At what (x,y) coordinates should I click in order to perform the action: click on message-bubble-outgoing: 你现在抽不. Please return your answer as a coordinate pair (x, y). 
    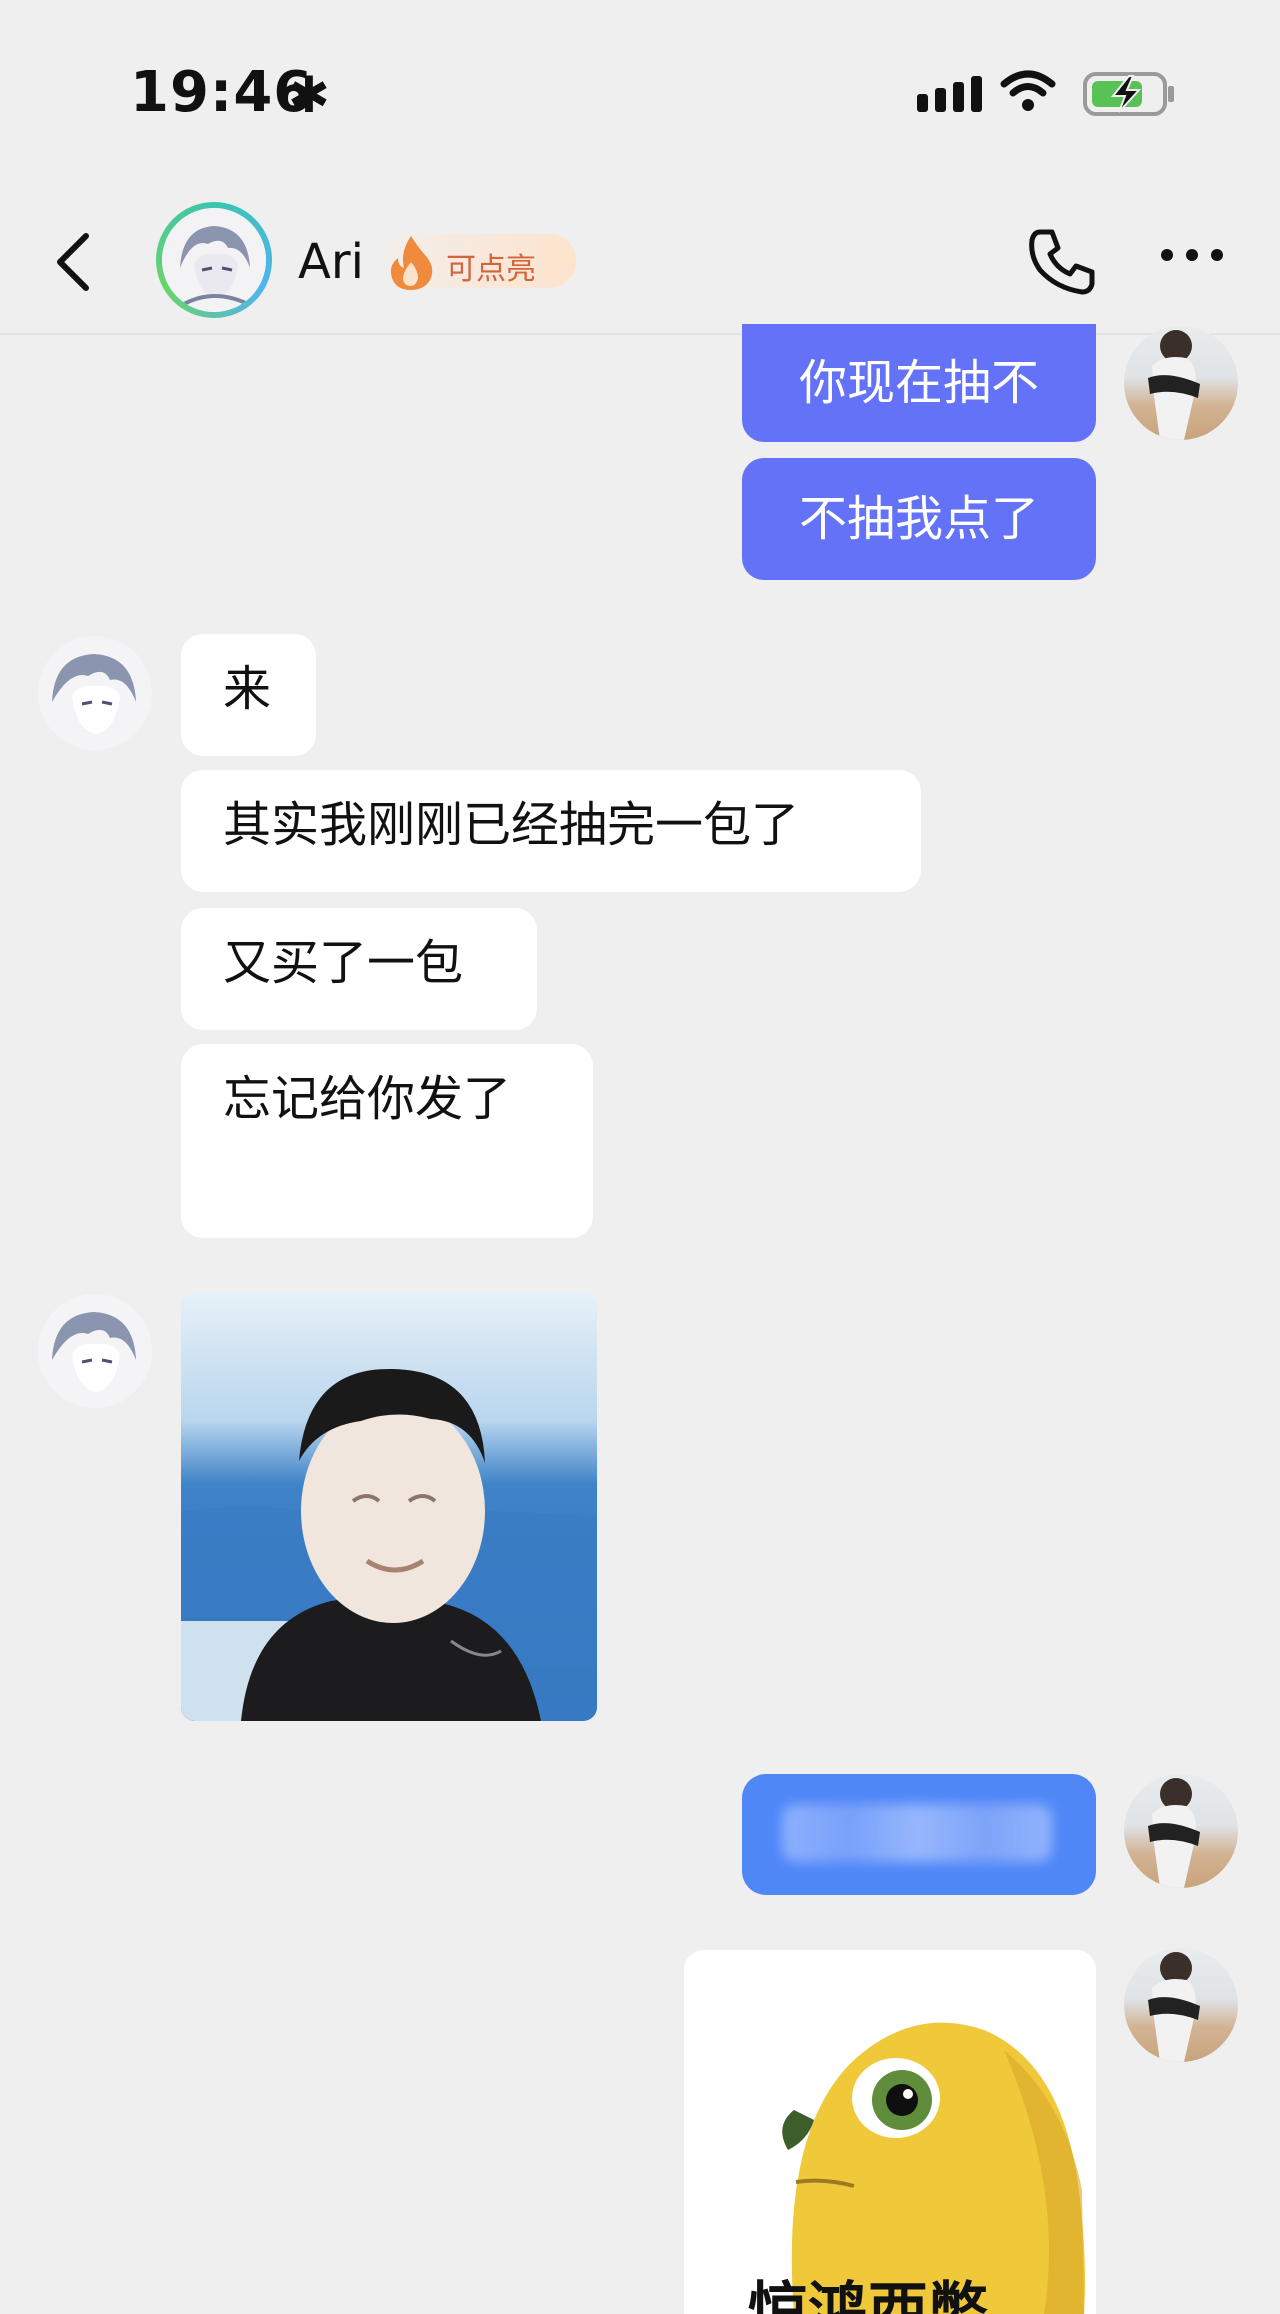
    Looking at the image, I should click on (919, 383).